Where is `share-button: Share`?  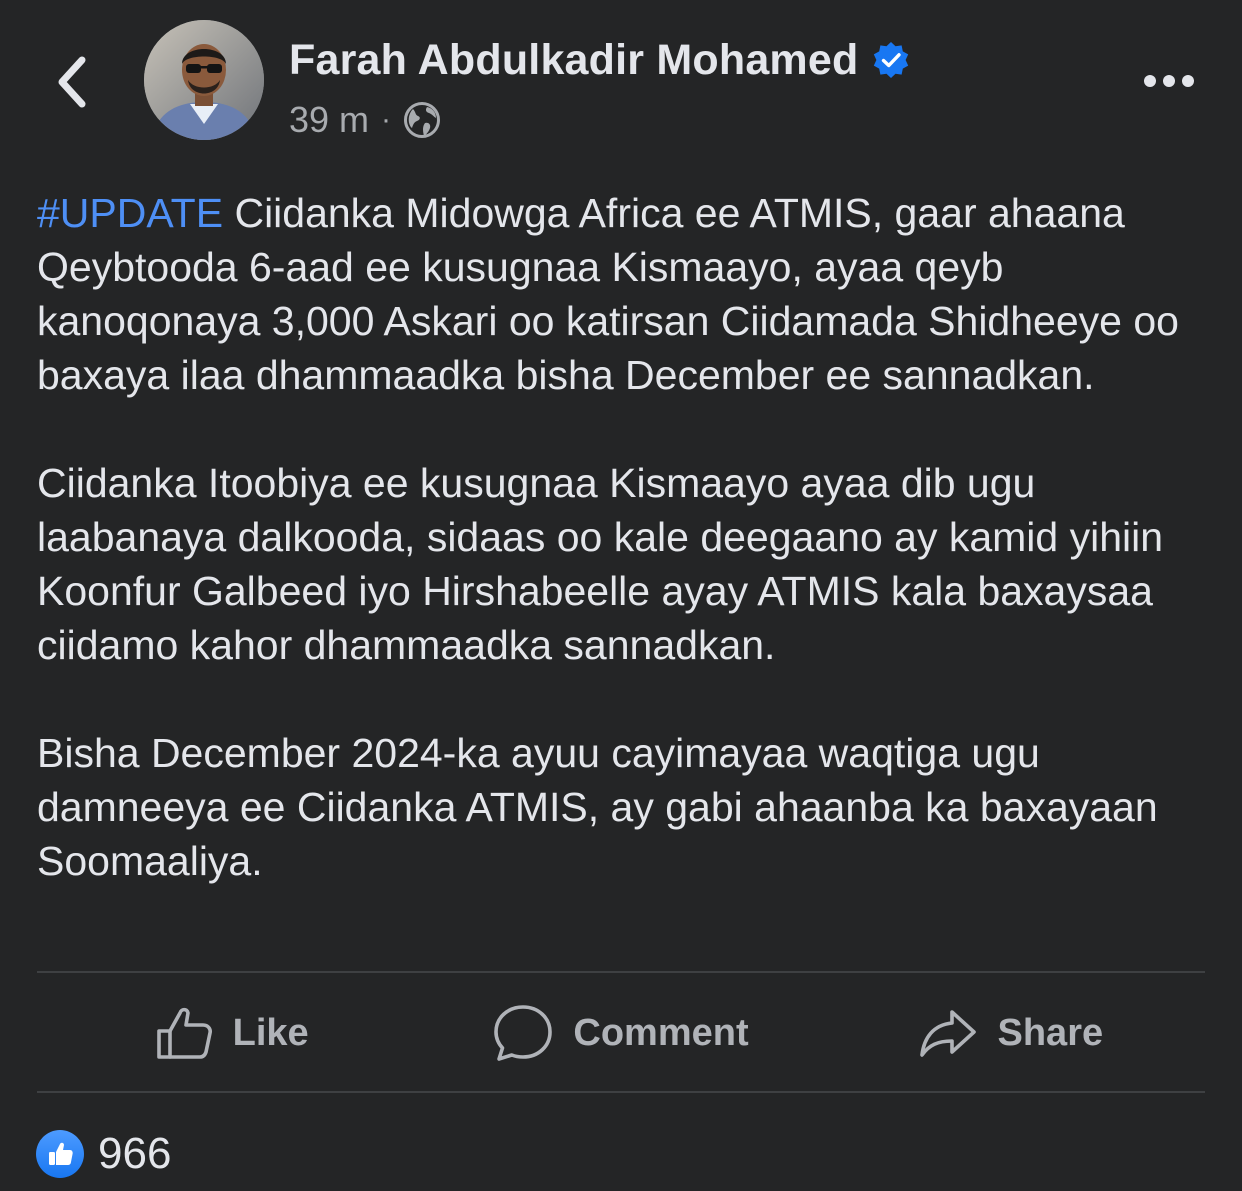
share-button: Share is located at coordinates (1010, 1033).